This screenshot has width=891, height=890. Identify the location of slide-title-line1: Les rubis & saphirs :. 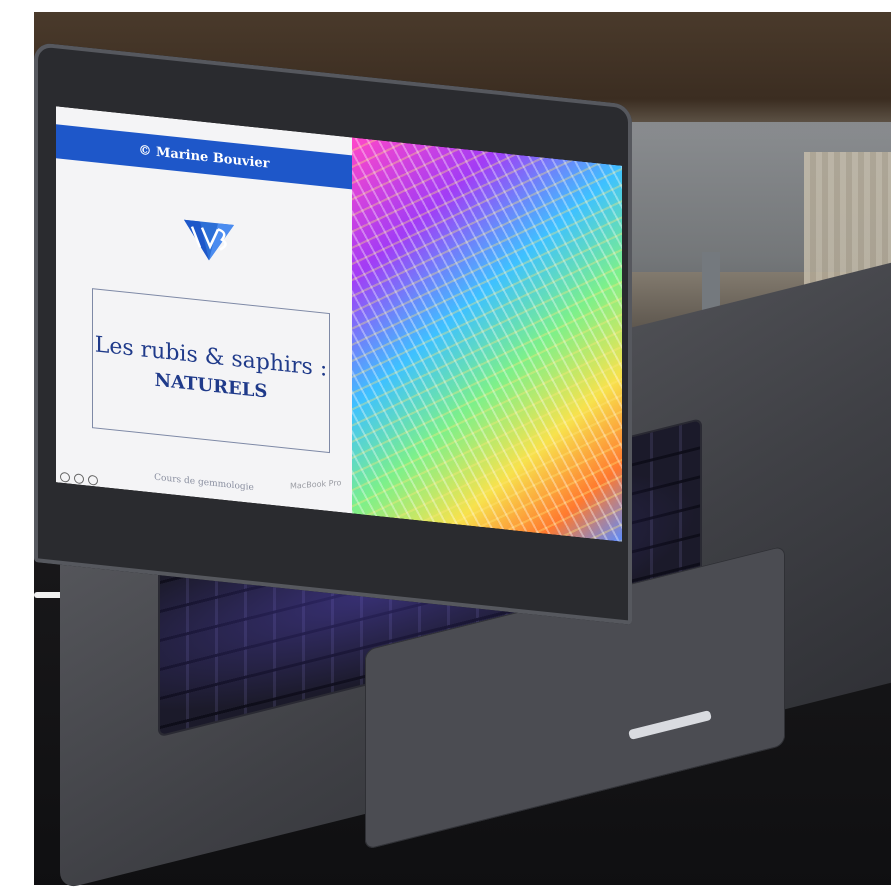
(211, 357).